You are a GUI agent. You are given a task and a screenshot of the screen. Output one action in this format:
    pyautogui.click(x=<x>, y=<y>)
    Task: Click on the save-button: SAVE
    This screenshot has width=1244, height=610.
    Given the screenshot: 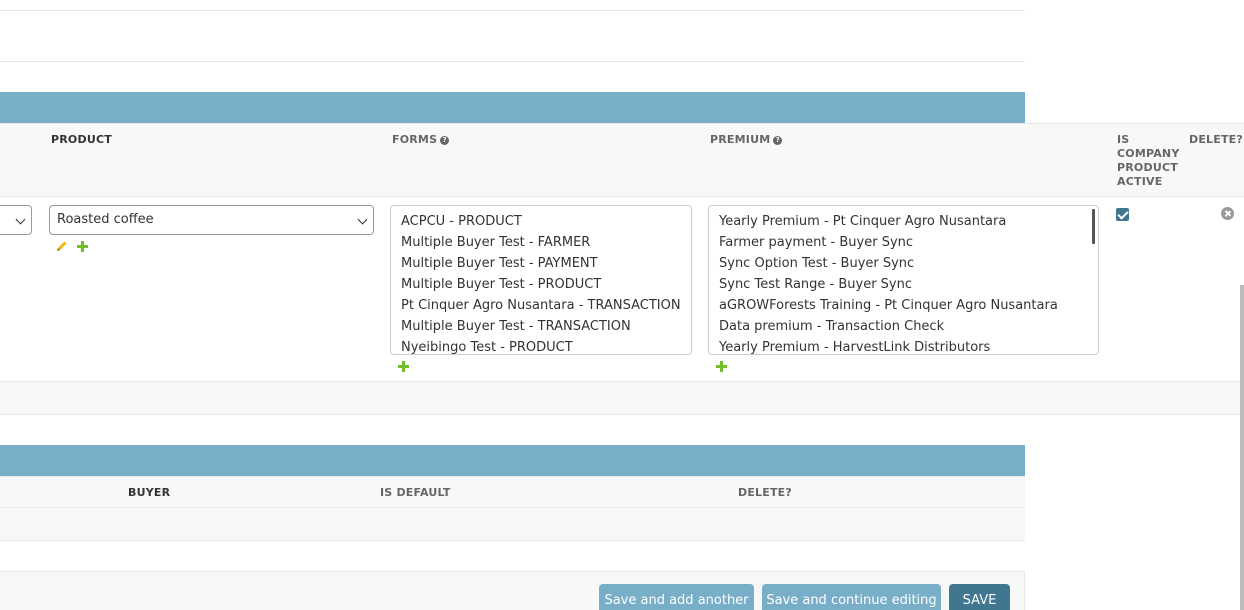 What is the action you would take?
    pyautogui.click(x=979, y=597)
    